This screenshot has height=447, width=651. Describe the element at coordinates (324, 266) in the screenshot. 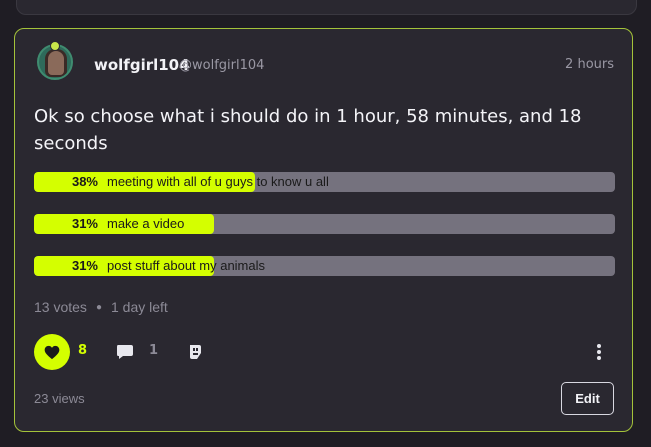

I see `poll-option-3: 31% post stuff about my animals` at that location.